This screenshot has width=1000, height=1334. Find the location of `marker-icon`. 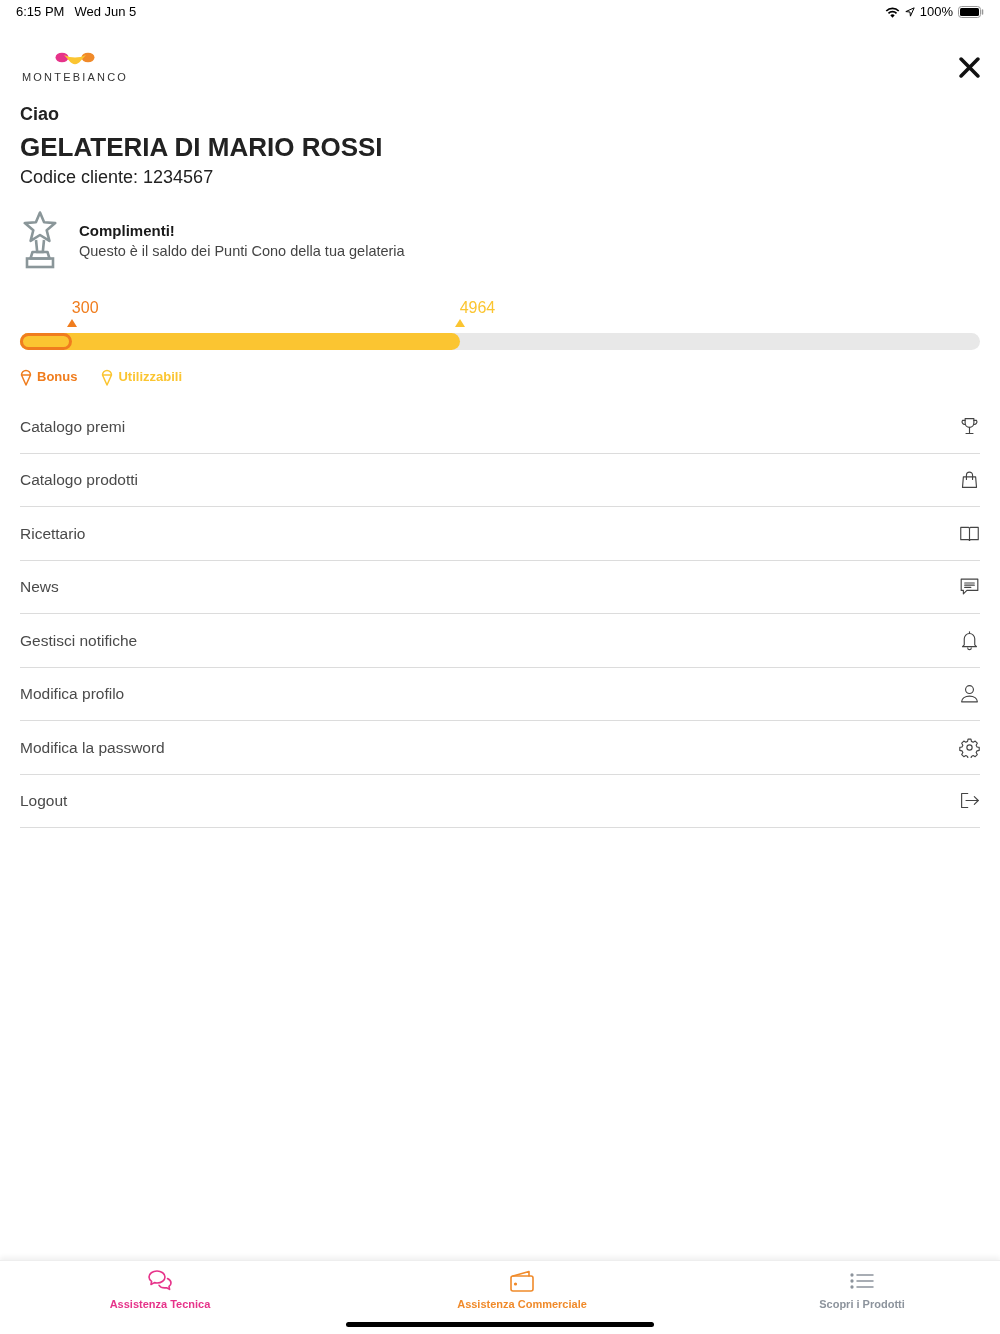

marker-icon is located at coordinates (71, 323).